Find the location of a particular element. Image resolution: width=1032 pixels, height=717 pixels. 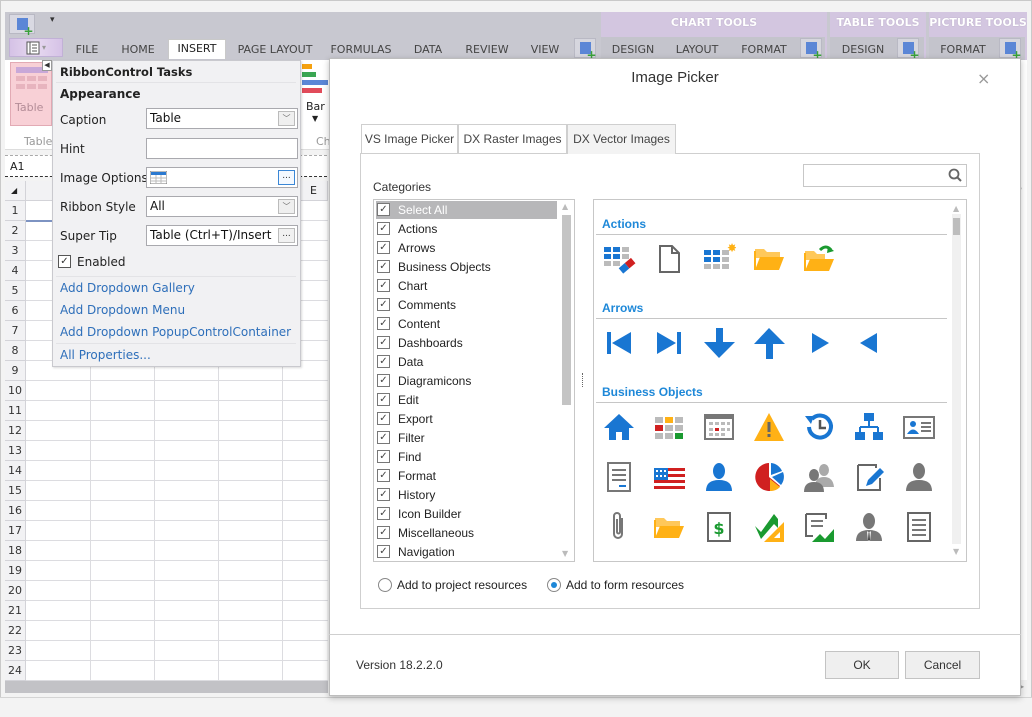

gallery-scroll-up-arrow: ▲ is located at coordinates (956, 208).